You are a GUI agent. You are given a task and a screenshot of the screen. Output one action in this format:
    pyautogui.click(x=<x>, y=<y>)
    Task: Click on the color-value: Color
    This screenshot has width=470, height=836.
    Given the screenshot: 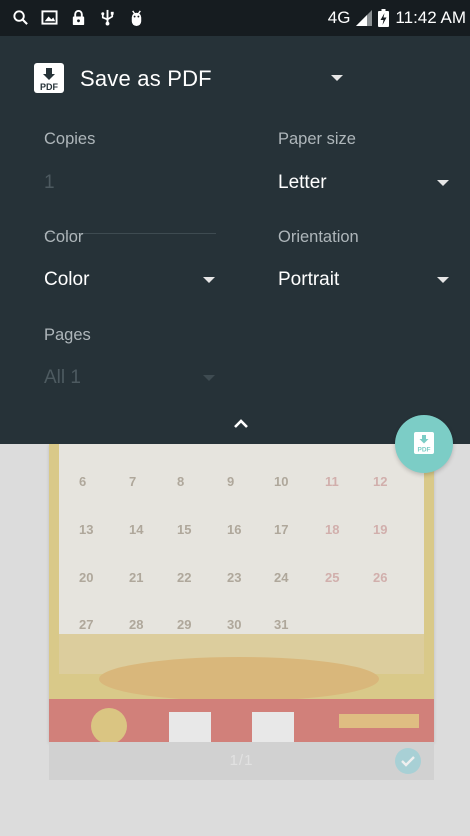 What is the action you would take?
    pyautogui.click(x=67, y=279)
    